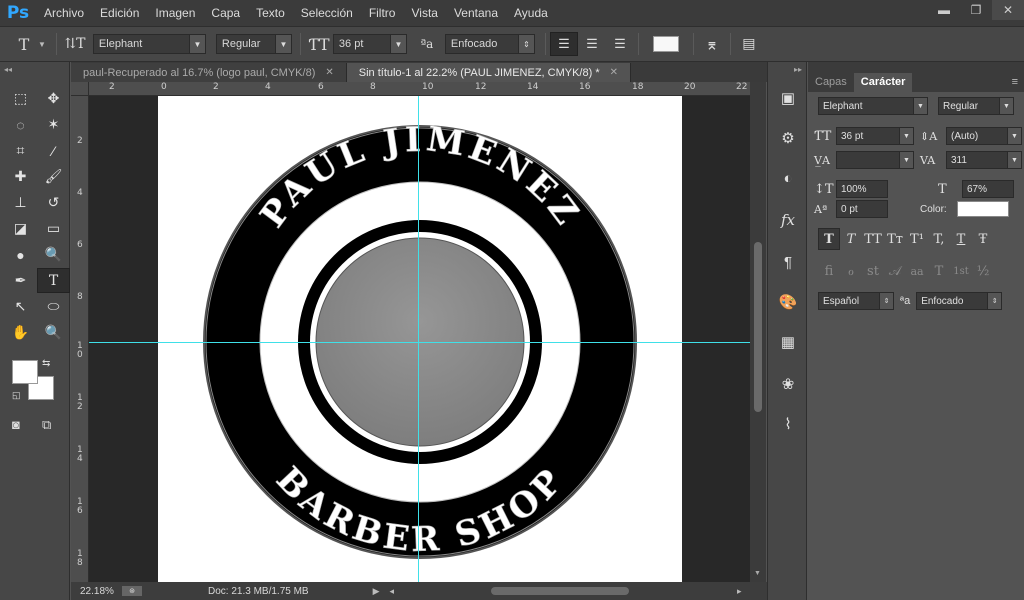  Describe the element at coordinates (959, 301) in the screenshot. I see `panel-antialias-select: Enfocado ⇕` at that location.